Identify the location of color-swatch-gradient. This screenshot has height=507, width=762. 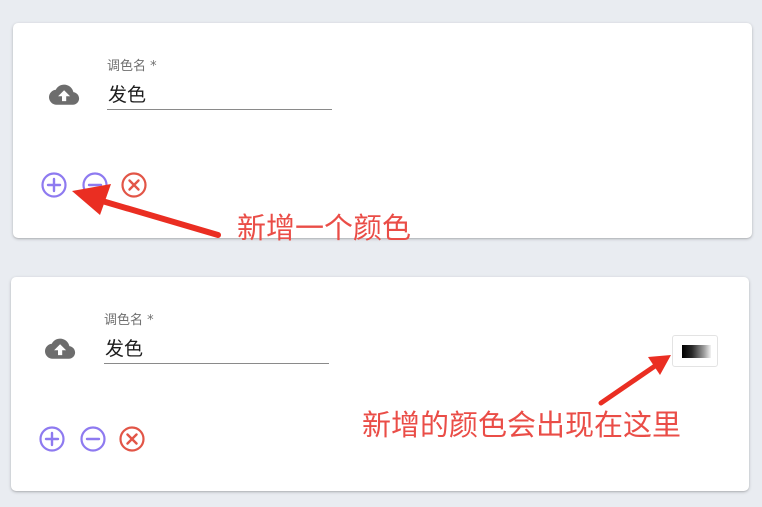
(696, 351).